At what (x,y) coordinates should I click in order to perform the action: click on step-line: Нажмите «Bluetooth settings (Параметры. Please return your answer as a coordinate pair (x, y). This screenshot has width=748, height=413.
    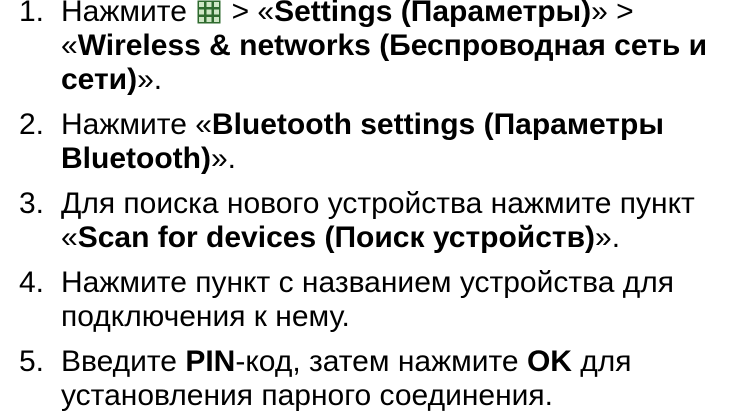
    Looking at the image, I should click on (404, 125).